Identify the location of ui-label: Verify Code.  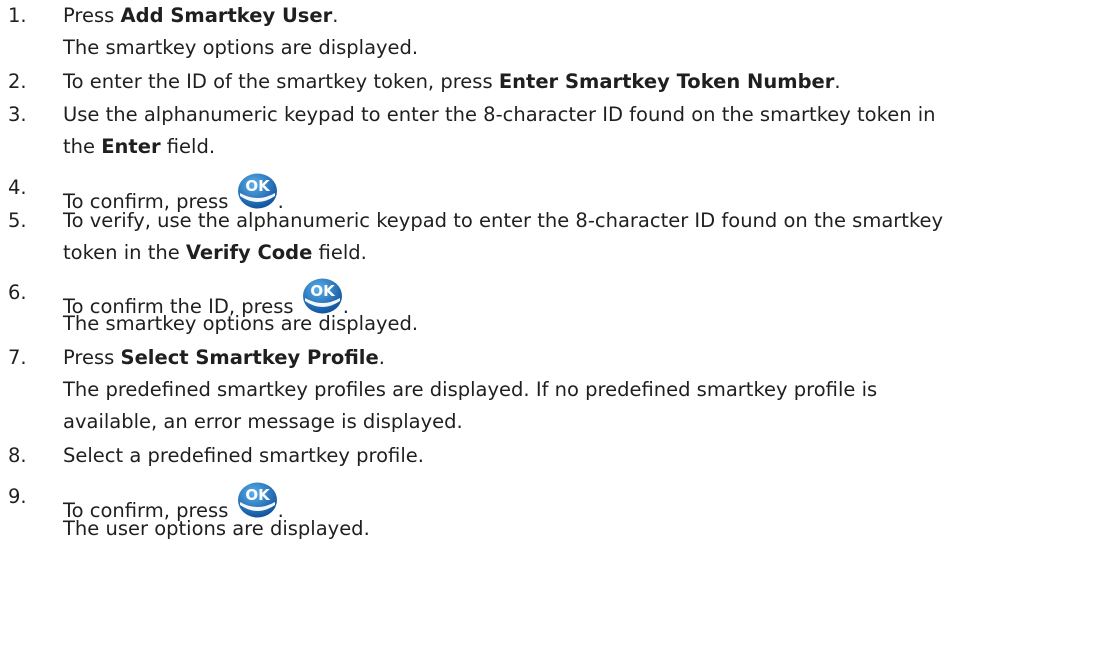
(249, 252).